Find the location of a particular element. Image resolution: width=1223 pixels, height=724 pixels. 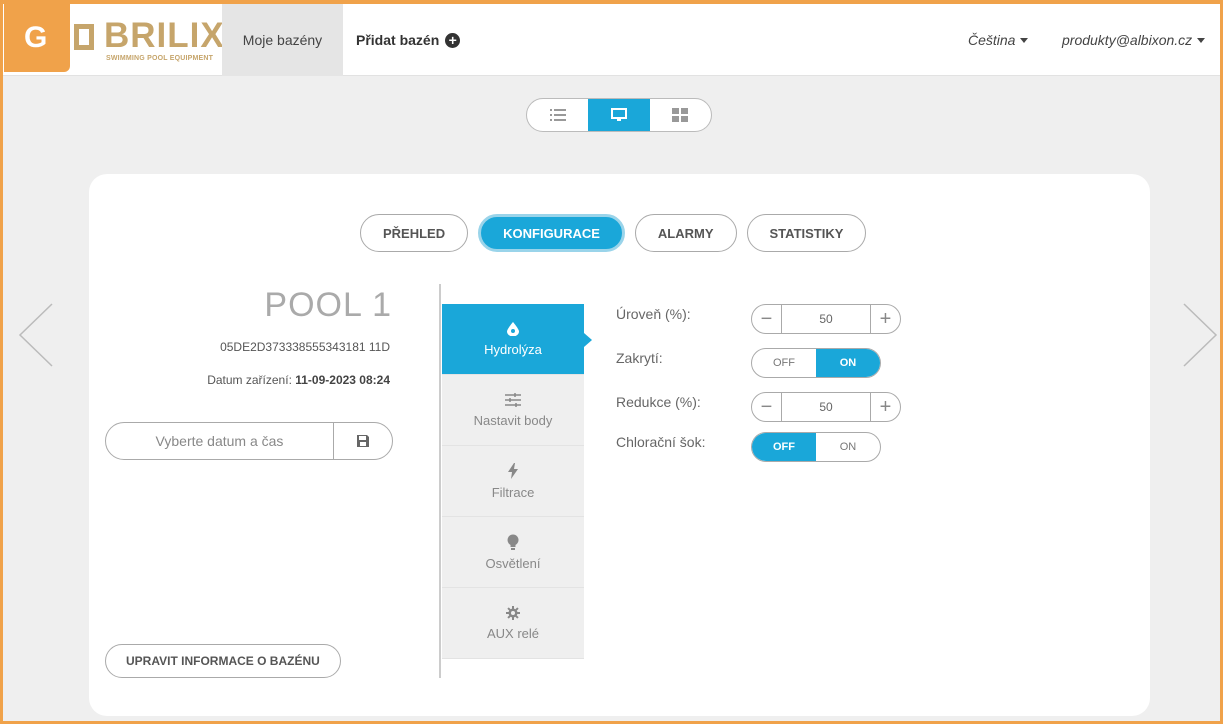

nav-add-pool: Přidat bazén + is located at coordinates (408, 40).